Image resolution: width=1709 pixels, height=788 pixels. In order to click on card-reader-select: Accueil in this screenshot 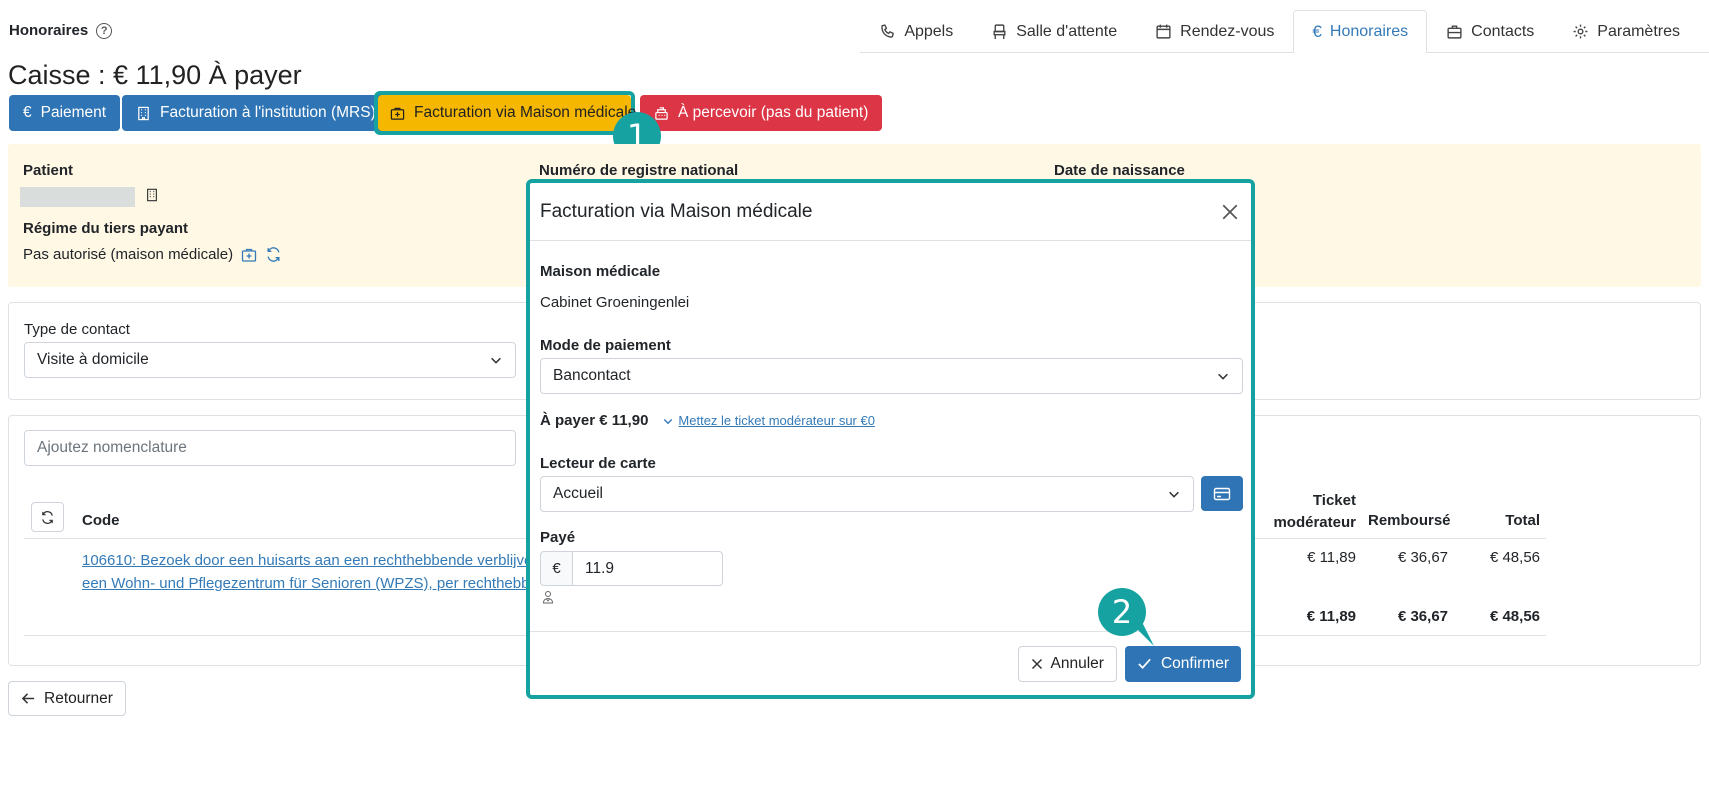, I will do `click(867, 494)`.